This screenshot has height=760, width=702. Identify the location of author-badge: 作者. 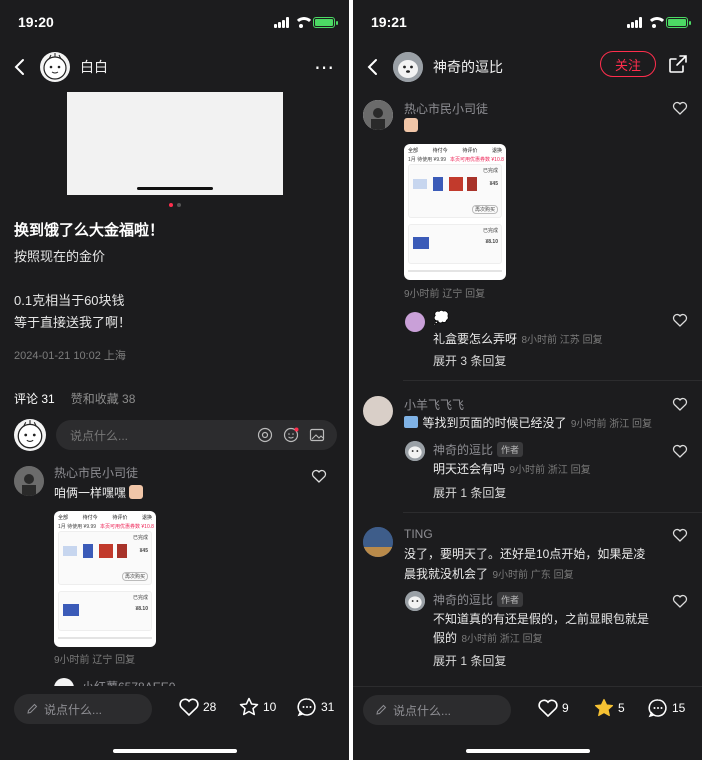
(510, 599).